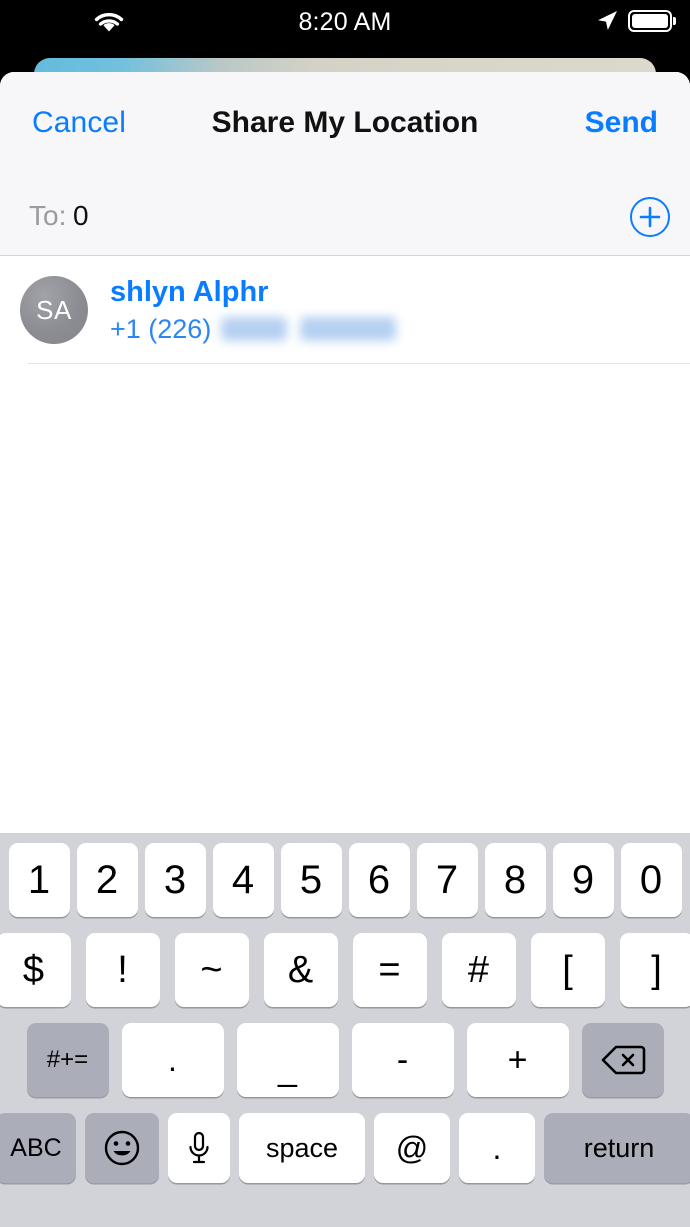 This screenshot has height=1227, width=690. I want to click on key-abc-toggle: ABC, so click(38, 1148).